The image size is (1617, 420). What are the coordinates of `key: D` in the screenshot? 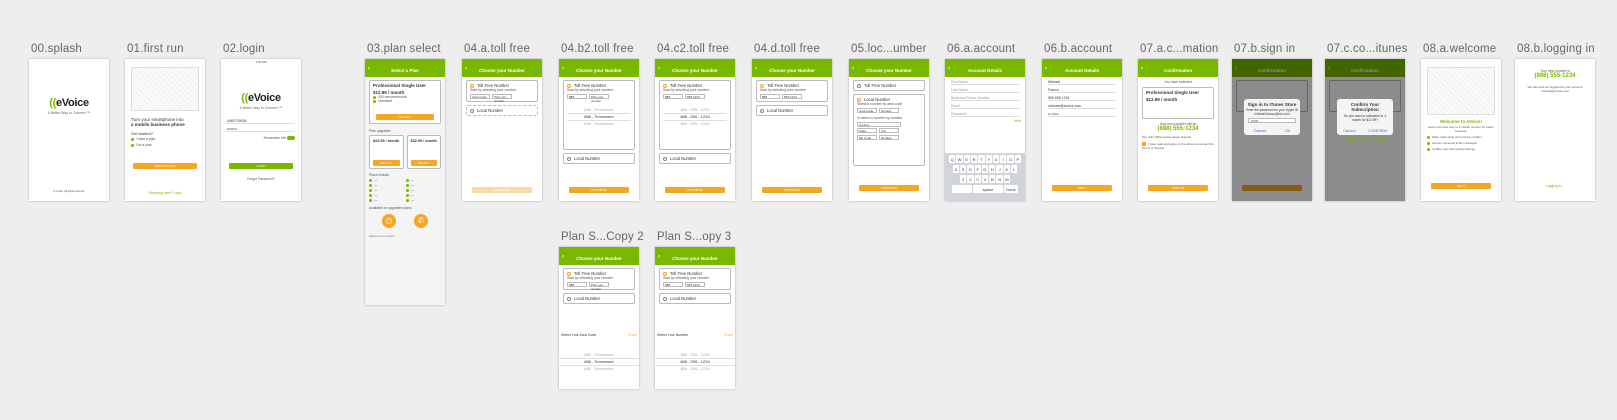 It's located at (970, 169).